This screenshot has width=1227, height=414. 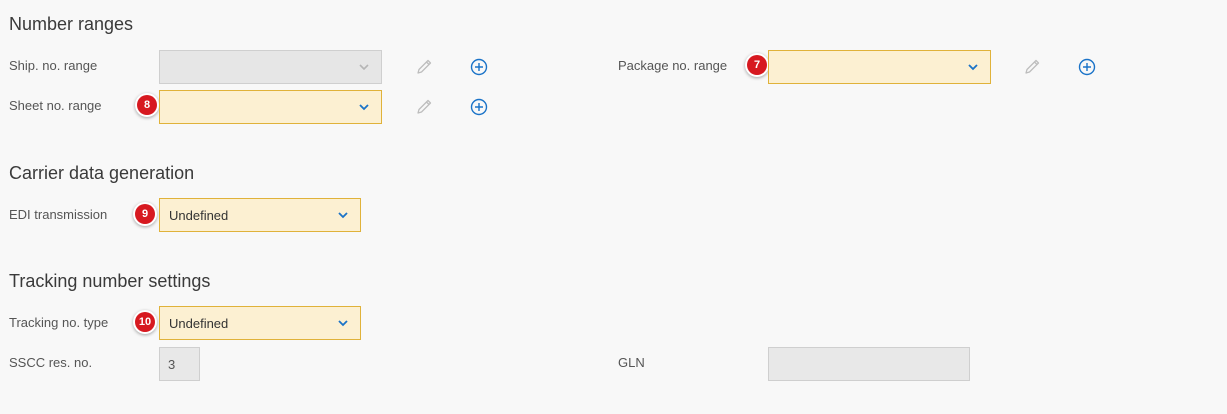 What do you see at coordinates (110, 281) in the screenshot?
I see `section-title-tracking-settings: Tracking number settings` at bounding box center [110, 281].